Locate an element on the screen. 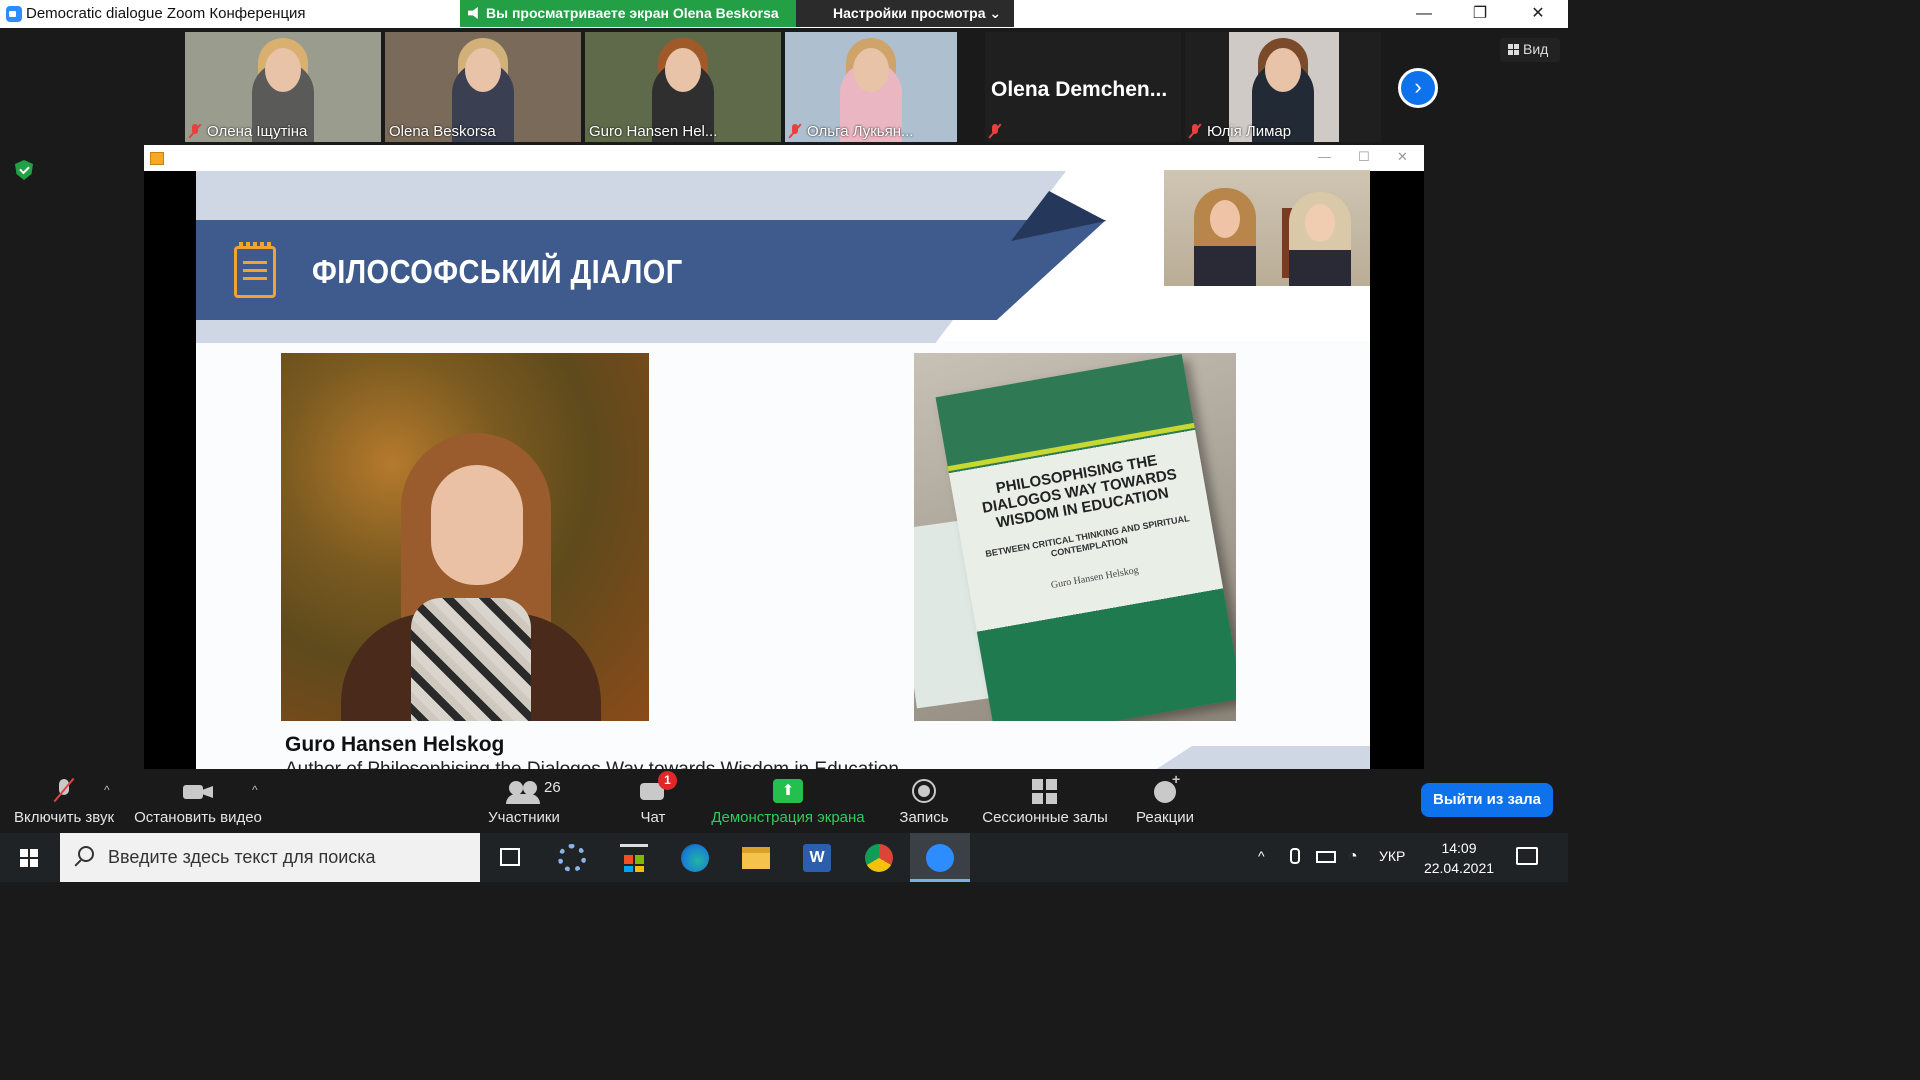 The width and height of the screenshot is (1920, 1080). language-indicator: УКР is located at coordinates (1392, 856).